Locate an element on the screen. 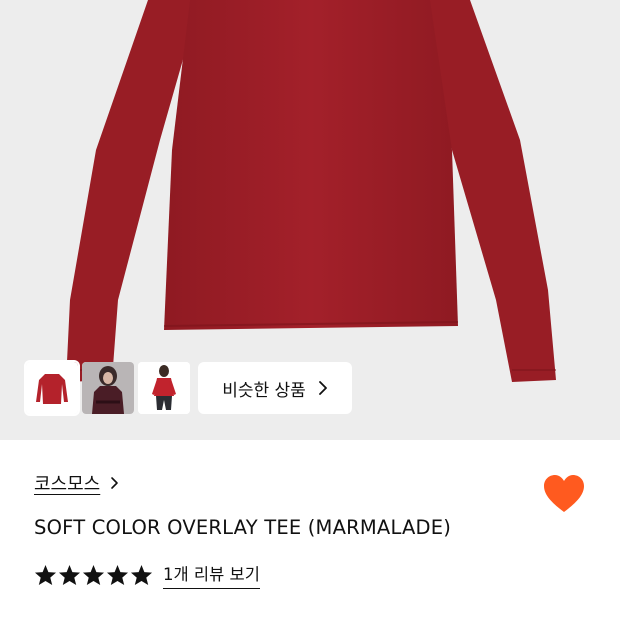 The height and width of the screenshot is (620, 620). rating-row: 1개 리뷰 보기 is located at coordinates (315, 575).